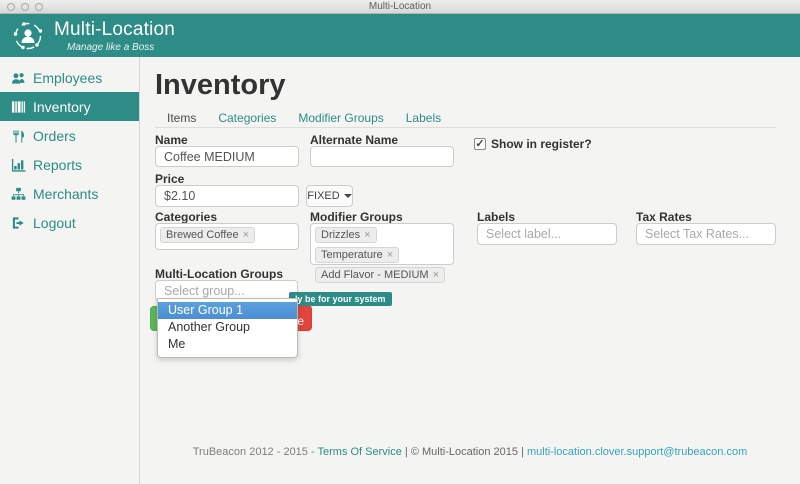 This screenshot has height=484, width=800. What do you see at coordinates (465, 127) in the screenshot?
I see `tab-divider` at bounding box center [465, 127].